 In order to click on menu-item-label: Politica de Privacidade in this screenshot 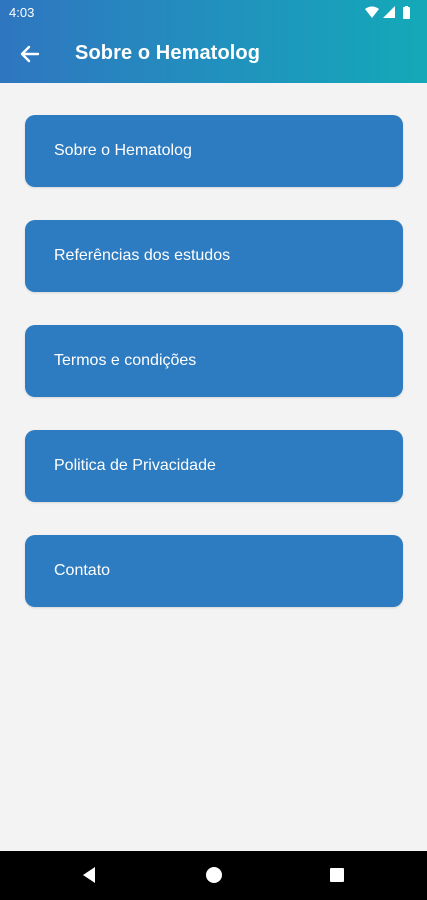, I will do `click(135, 465)`.